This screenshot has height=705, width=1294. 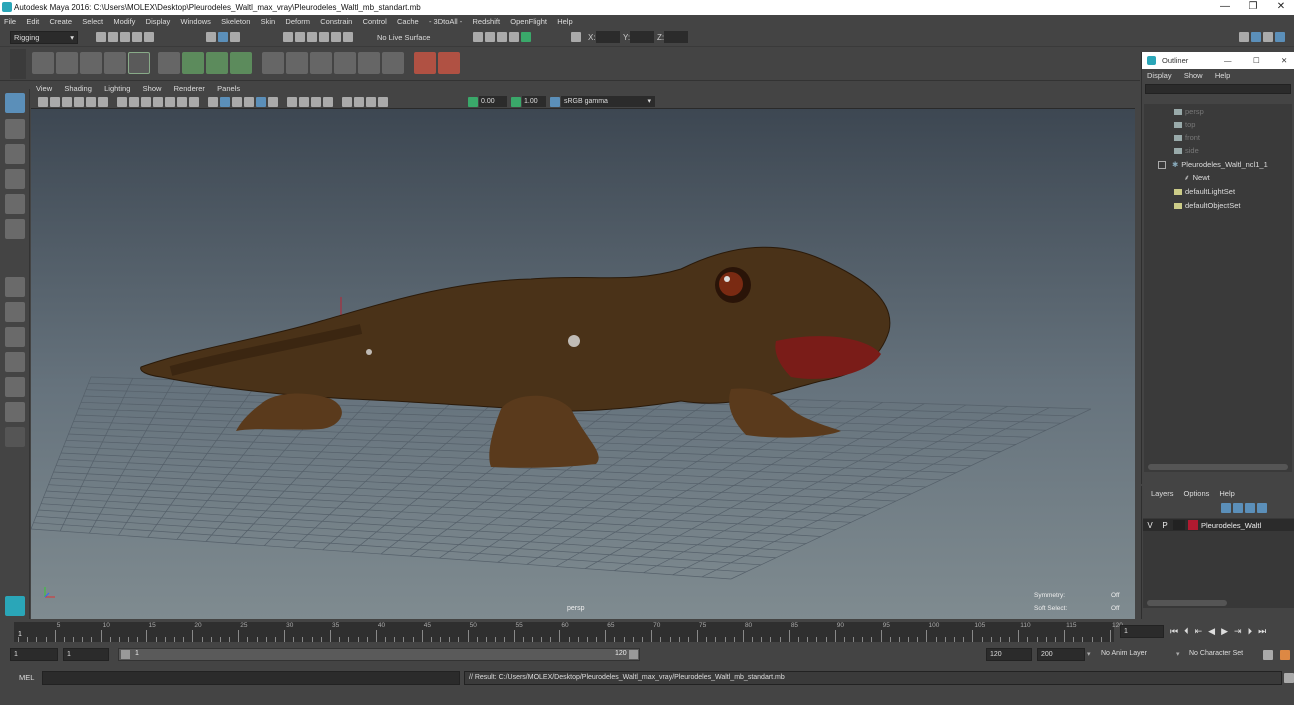 I want to click on grid-toggle-icon, so click(x=79, y=102).